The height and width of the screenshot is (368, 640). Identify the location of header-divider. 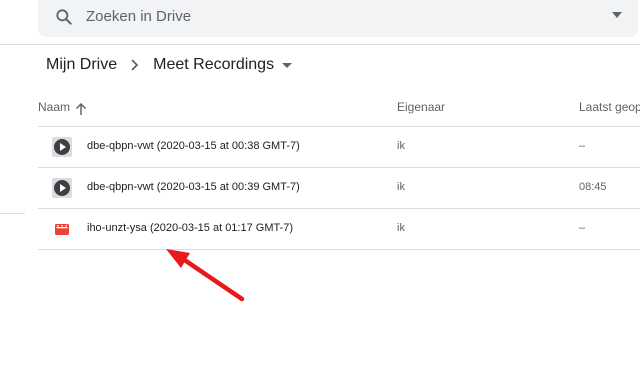
(320, 44).